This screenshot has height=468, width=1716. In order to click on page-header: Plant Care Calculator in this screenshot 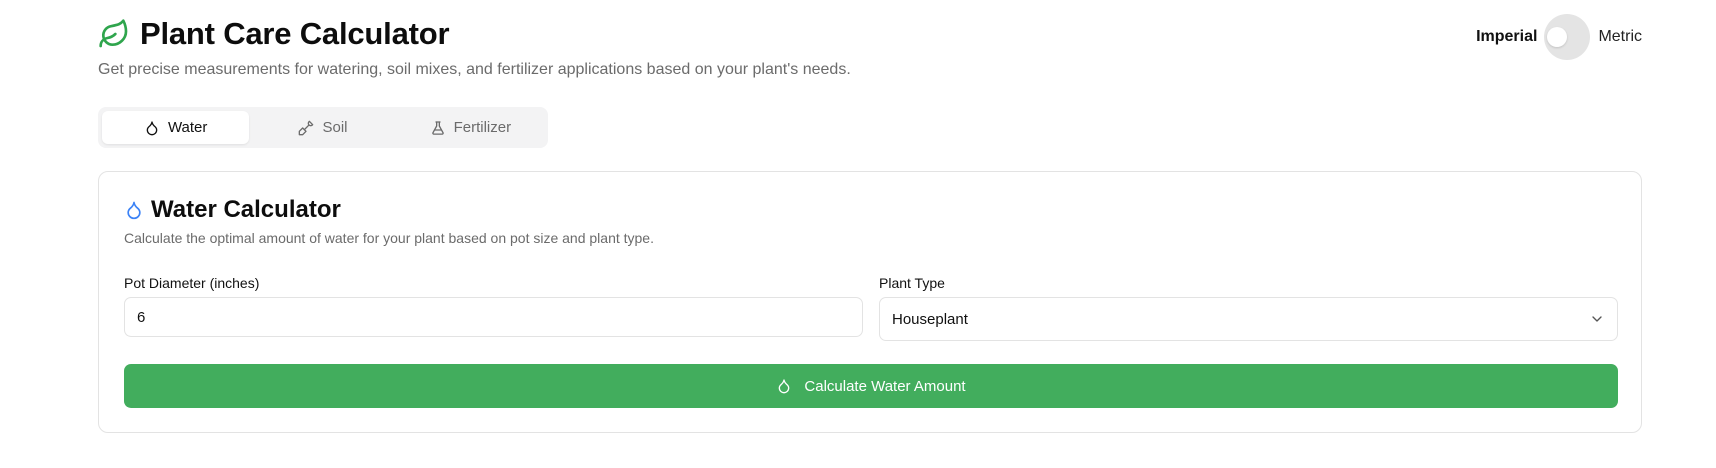, I will do `click(274, 34)`.